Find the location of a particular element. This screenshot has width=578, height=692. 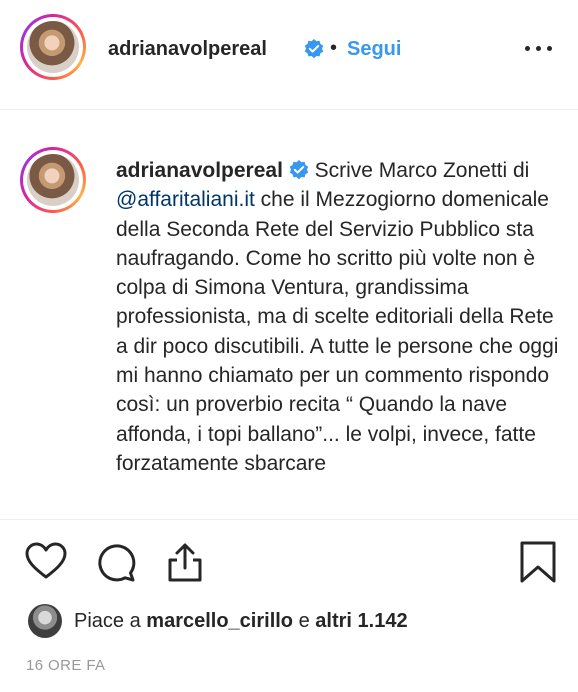

likes-summary: Piace a marcello_cirillo e altri 1.142 is located at coordinates (289, 620).